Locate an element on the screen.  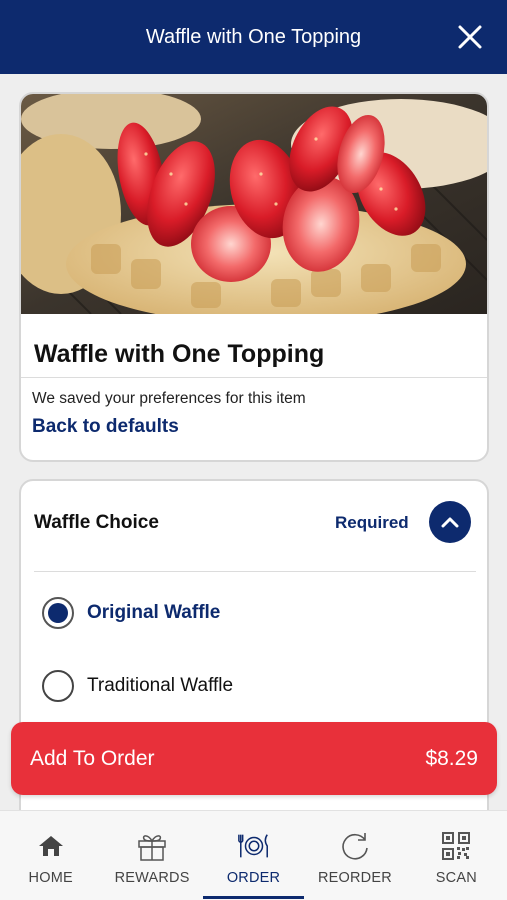
nav-item-rewards: REWARDS is located at coordinates (151, 855).